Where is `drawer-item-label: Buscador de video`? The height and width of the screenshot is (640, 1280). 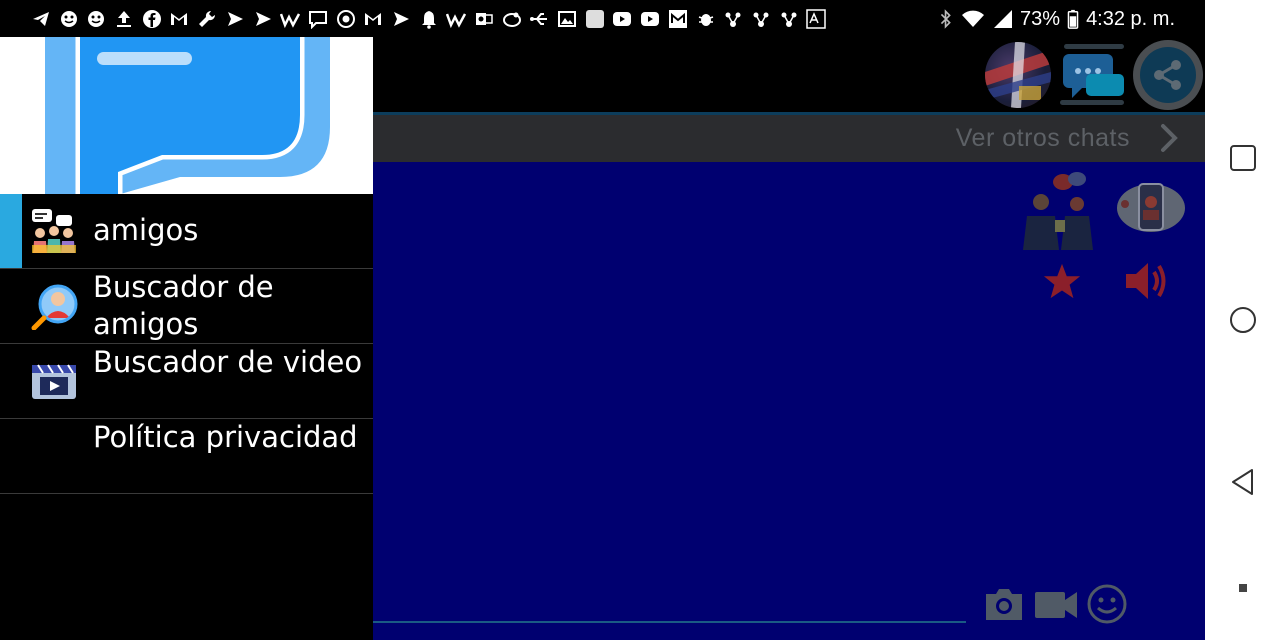 drawer-item-label: Buscador de video is located at coordinates (228, 362).